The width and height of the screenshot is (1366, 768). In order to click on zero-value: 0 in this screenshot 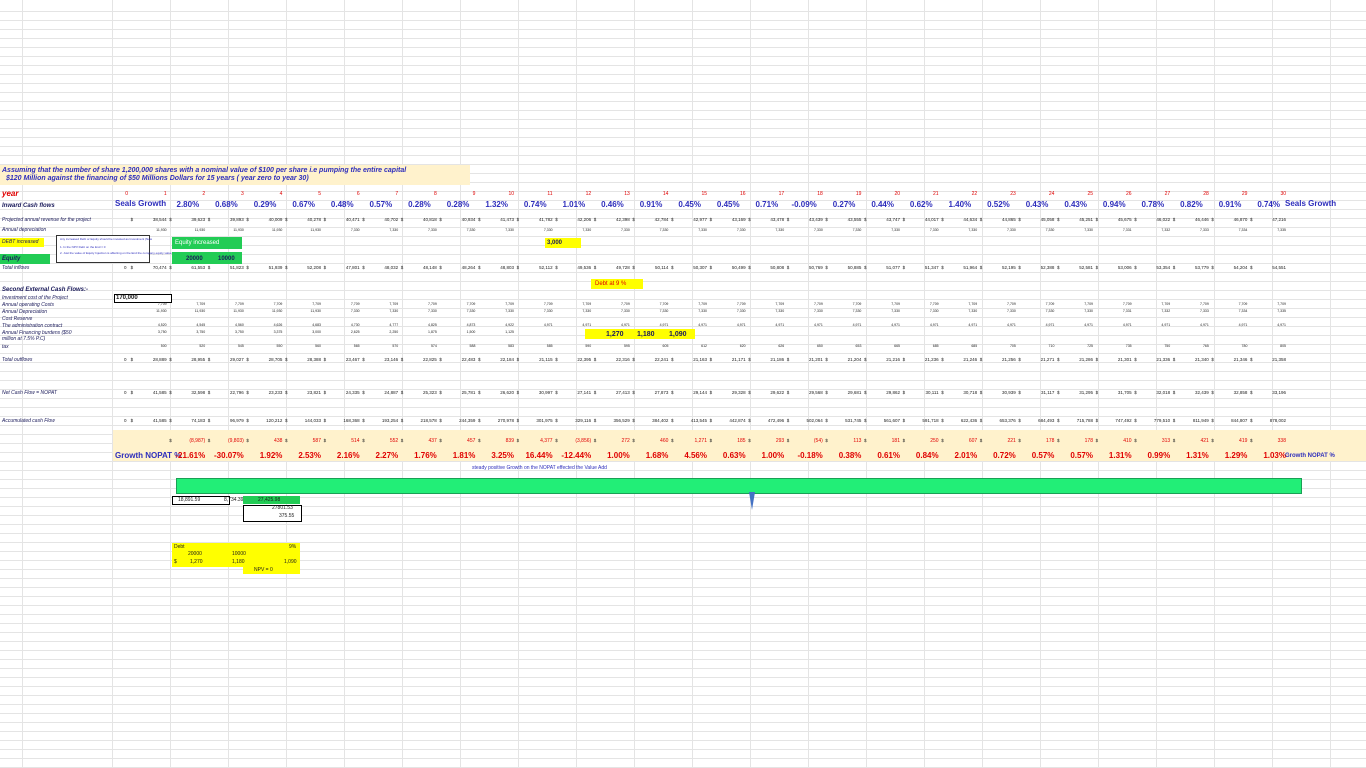, I will do `click(125, 392)`.